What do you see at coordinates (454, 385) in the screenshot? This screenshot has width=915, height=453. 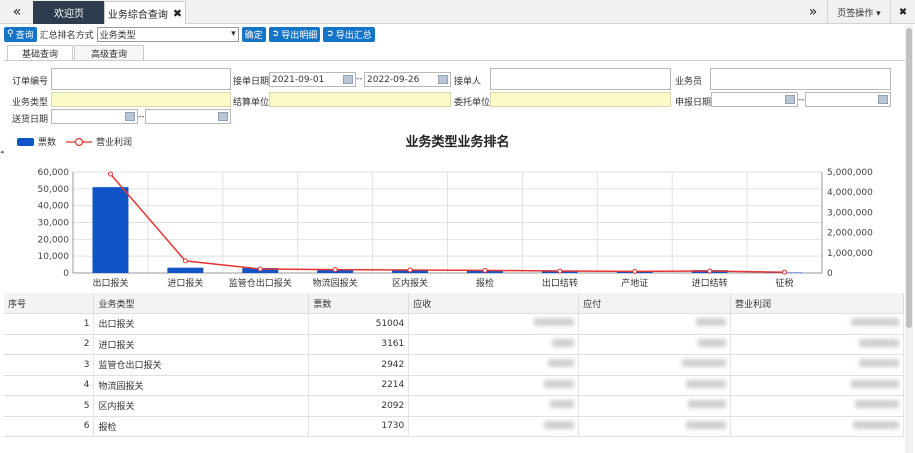 I see `table-row: 4 物流园报关 2214` at bounding box center [454, 385].